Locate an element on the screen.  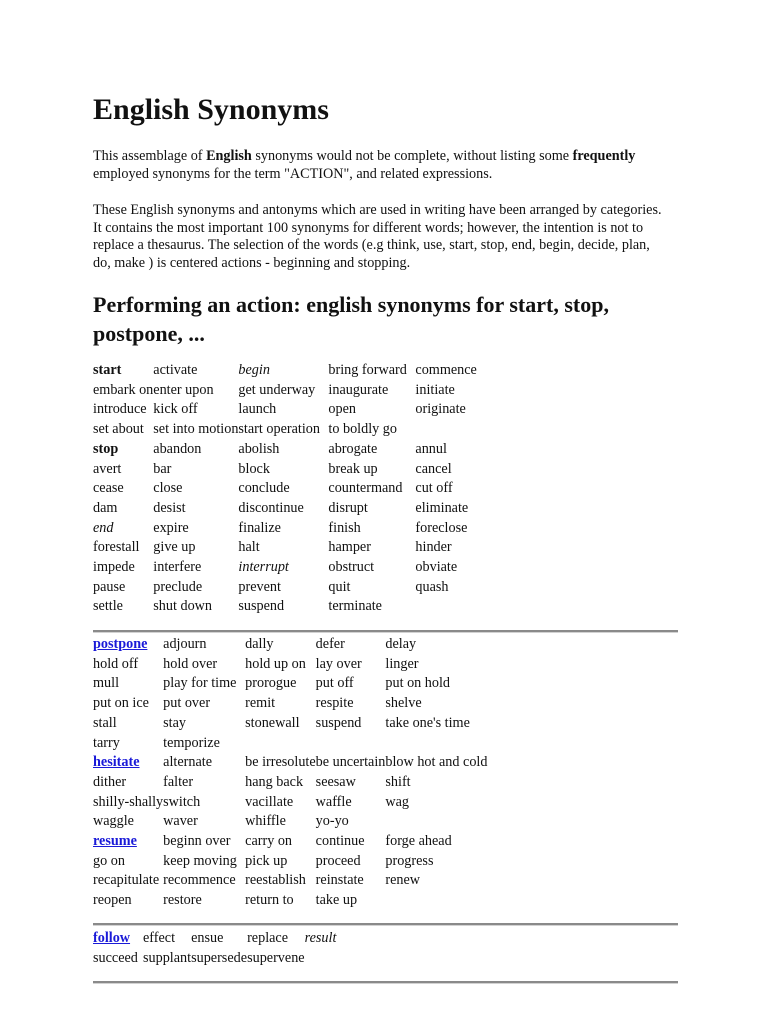
synonym-word: be irresolute is located at coordinates (280, 762).